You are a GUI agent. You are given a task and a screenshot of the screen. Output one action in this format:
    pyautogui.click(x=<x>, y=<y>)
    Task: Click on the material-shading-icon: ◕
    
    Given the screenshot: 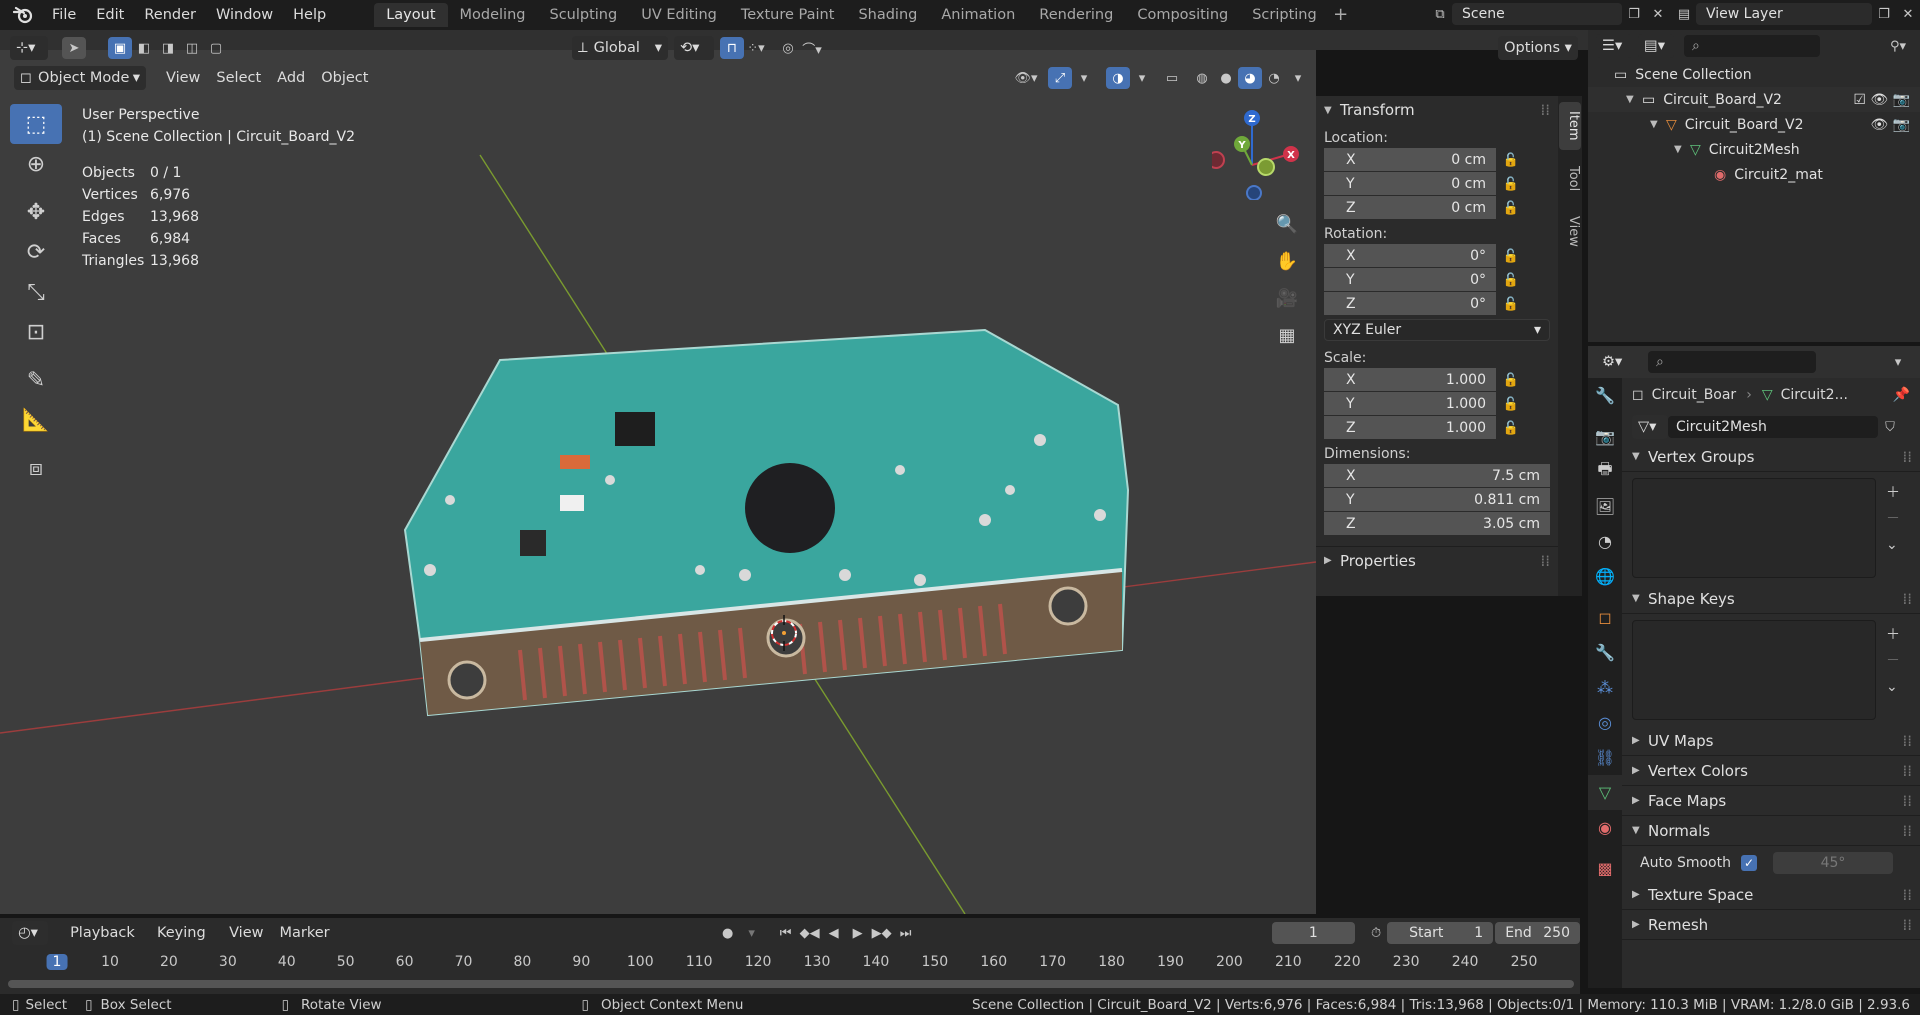 What is the action you would take?
    pyautogui.click(x=1250, y=78)
    